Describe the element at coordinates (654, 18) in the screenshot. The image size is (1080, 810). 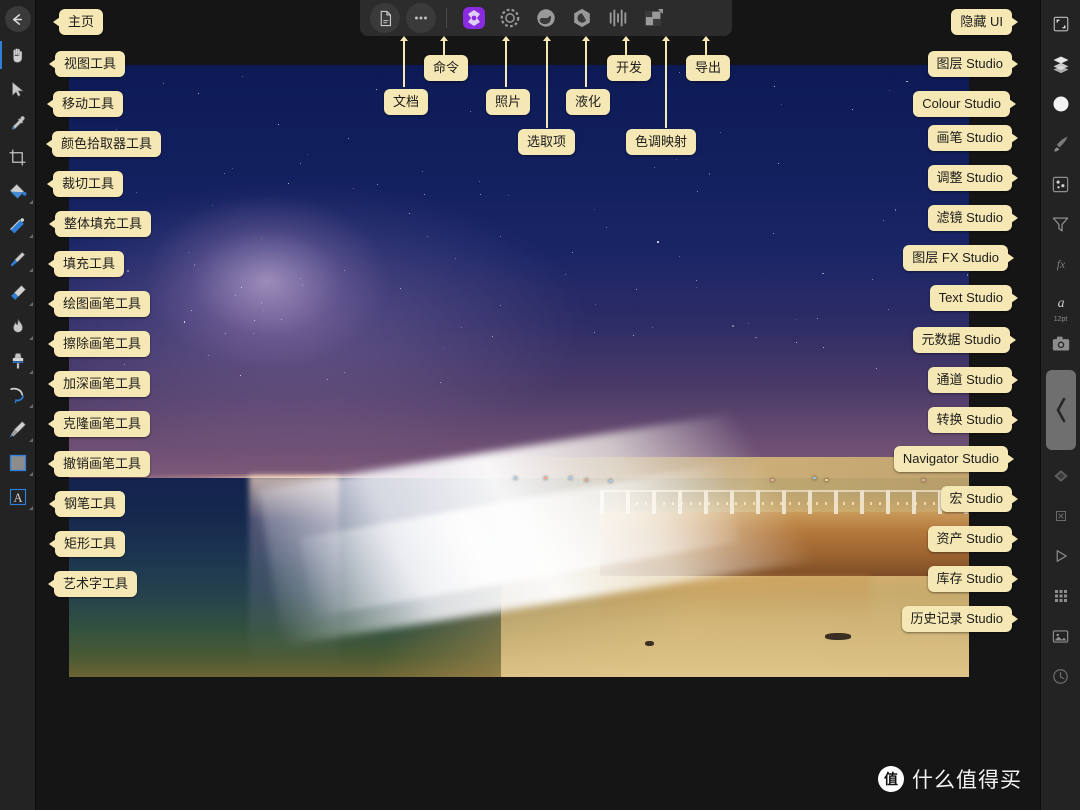
I see `persona-export` at that location.